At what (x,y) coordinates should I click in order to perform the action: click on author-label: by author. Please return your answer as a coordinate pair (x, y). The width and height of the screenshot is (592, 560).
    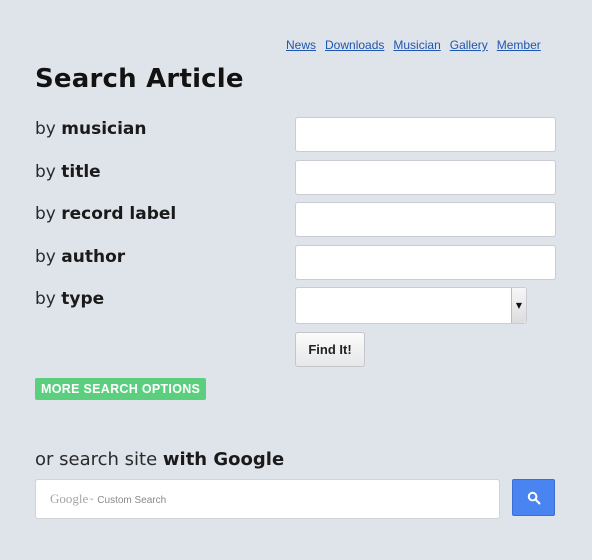
    Looking at the image, I should click on (80, 257).